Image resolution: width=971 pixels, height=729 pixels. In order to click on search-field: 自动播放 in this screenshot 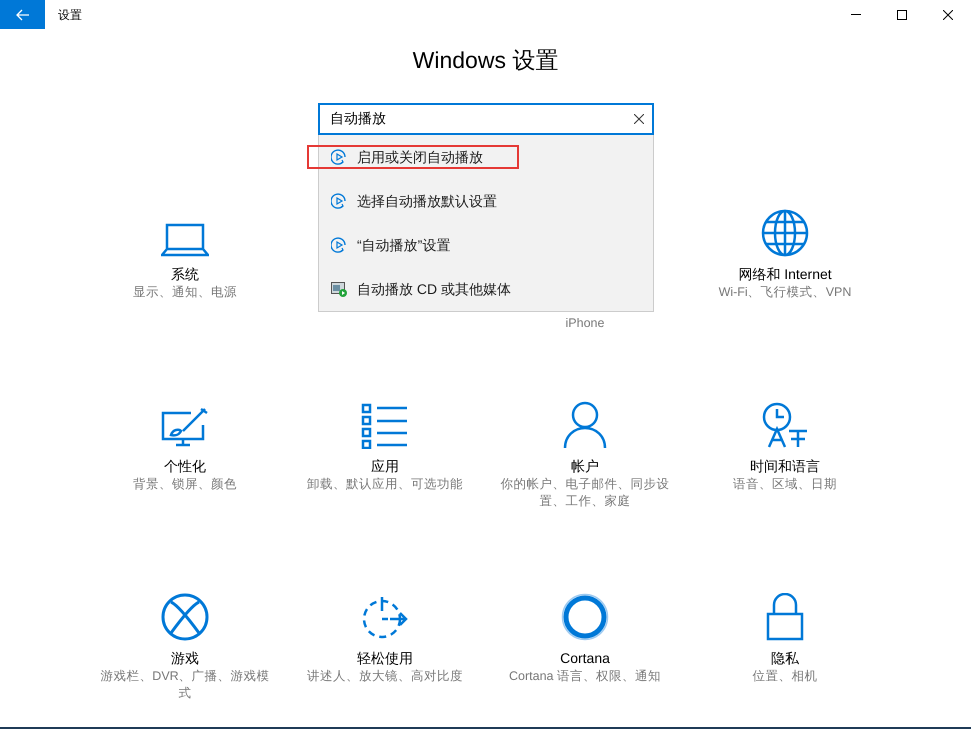, I will do `click(486, 119)`.